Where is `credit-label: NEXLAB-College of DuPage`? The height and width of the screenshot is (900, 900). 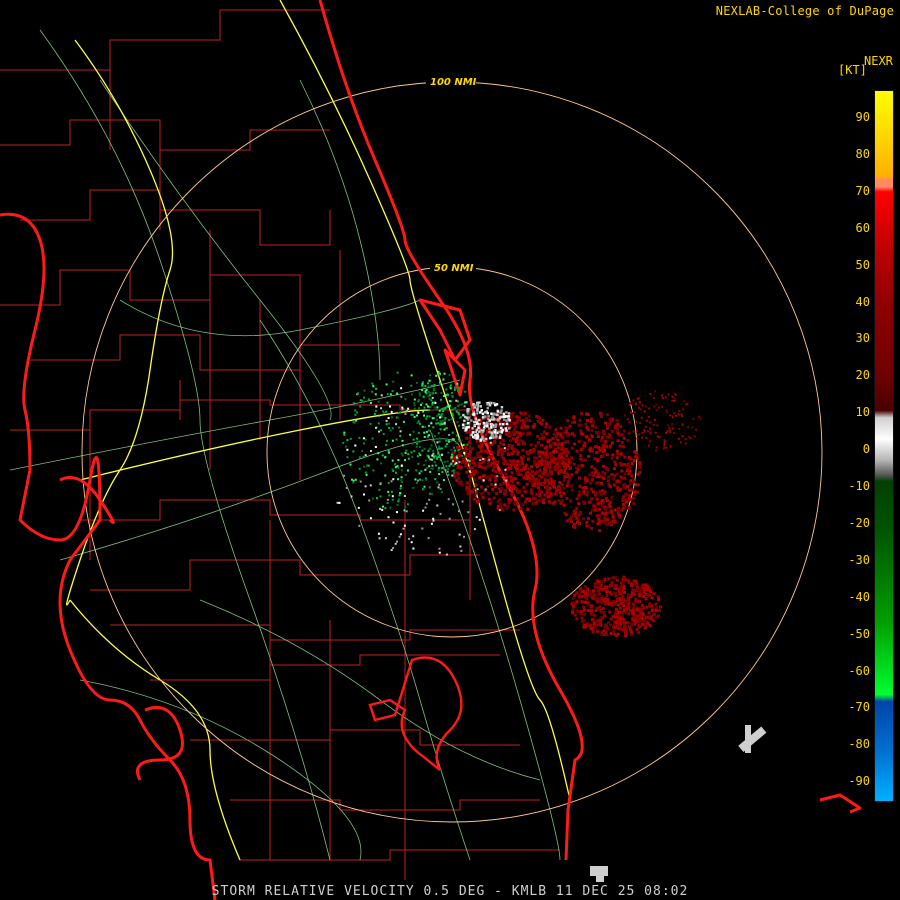 credit-label: NEXLAB-College of DuPage is located at coordinates (804, 11).